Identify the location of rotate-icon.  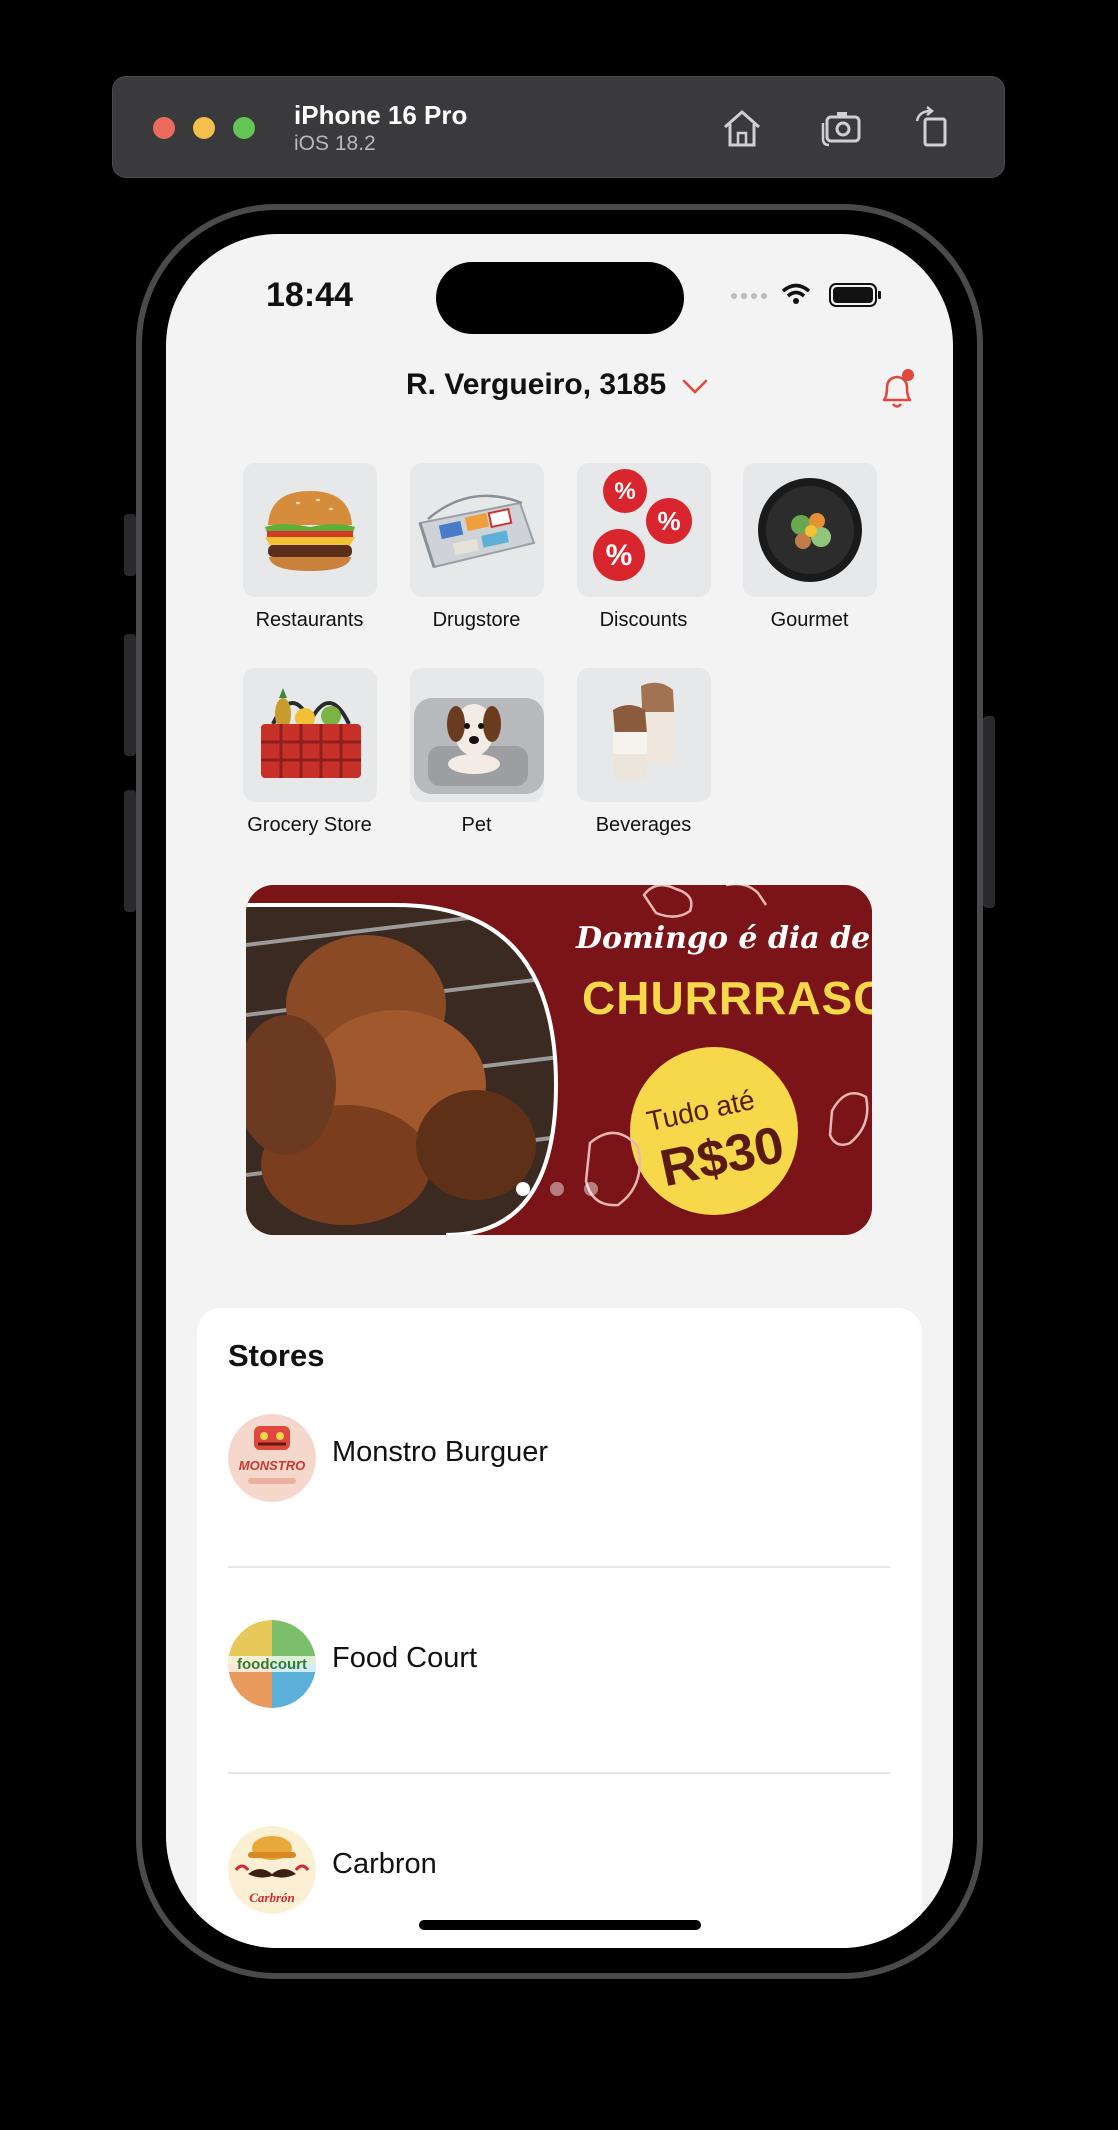
(934, 128).